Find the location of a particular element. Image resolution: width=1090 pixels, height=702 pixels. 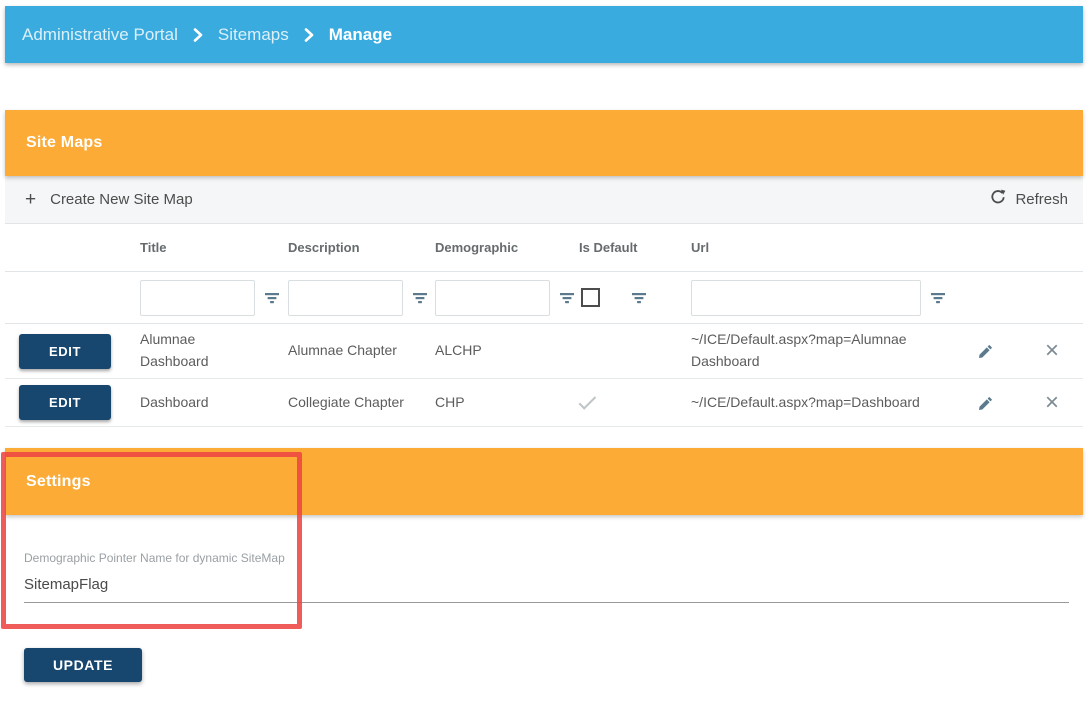

demographic-filter-icon is located at coordinates (567, 298).